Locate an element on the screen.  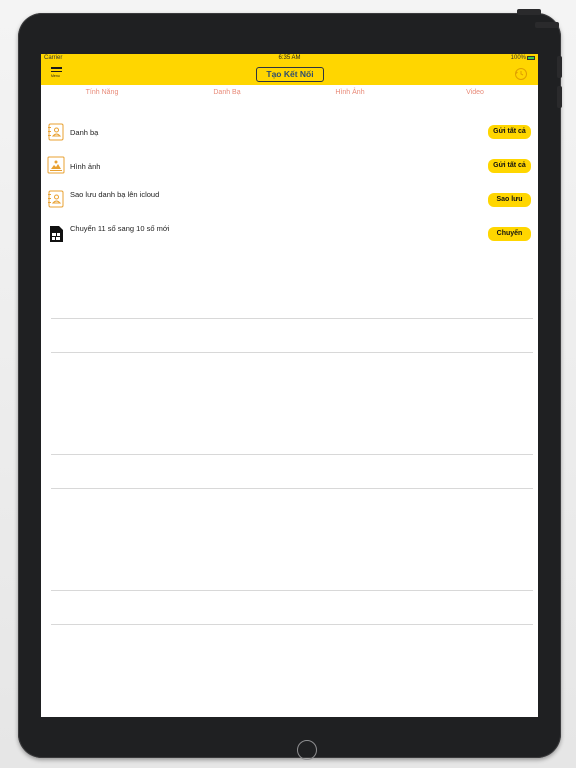
history-icon is located at coordinates (521, 74).